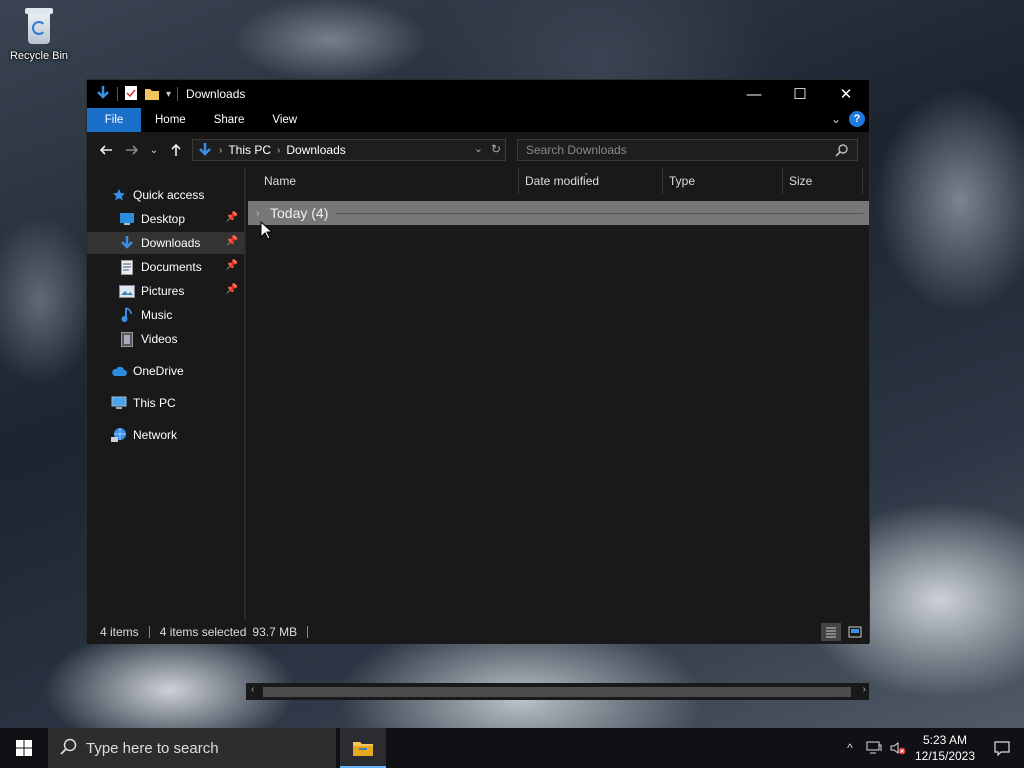 Image resolution: width=1024 pixels, height=768 pixels. Describe the element at coordinates (171, 243) in the screenshot. I see `nav-item-label: Downloads` at that location.